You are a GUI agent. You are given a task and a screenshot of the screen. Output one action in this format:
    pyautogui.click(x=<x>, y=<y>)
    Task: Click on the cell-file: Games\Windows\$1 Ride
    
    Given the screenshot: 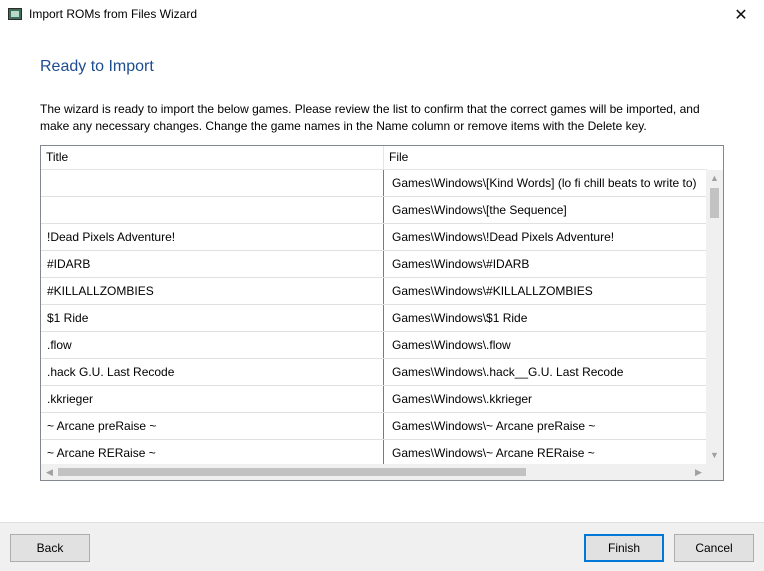 What is the action you would take?
    pyautogui.click(x=460, y=318)
    